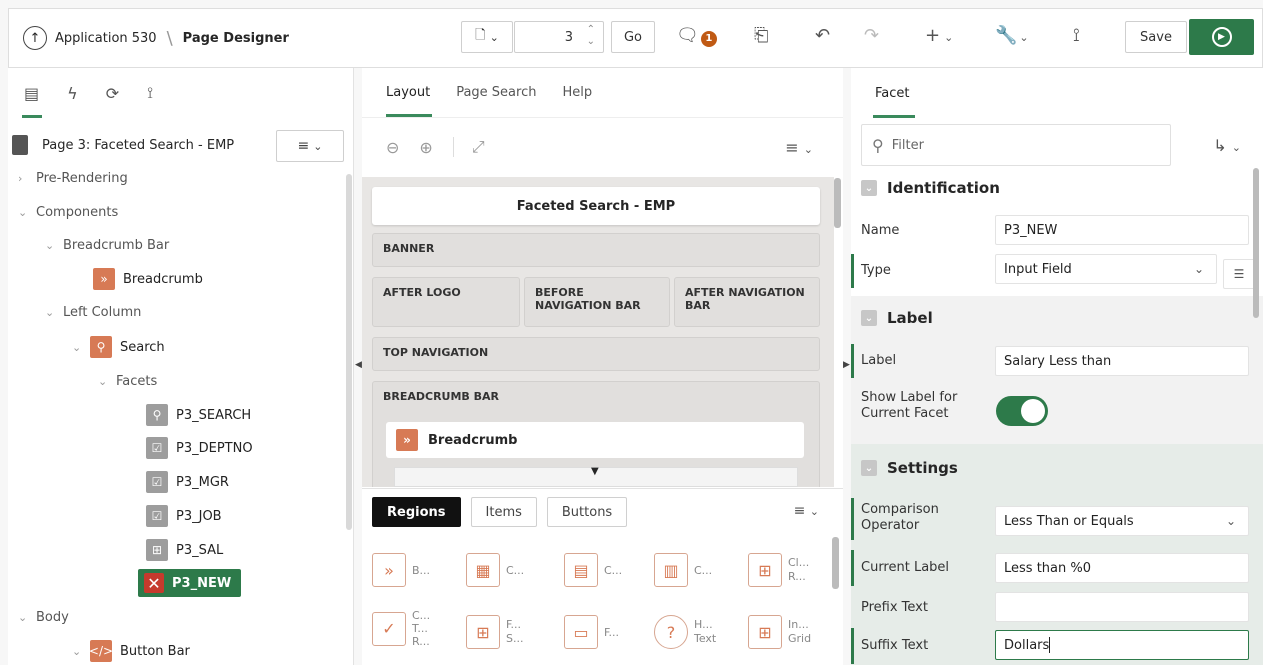 This screenshot has width=1263, height=665. Describe the element at coordinates (1076, 35) in the screenshot. I see `shared-components-icon: ⟟` at that location.